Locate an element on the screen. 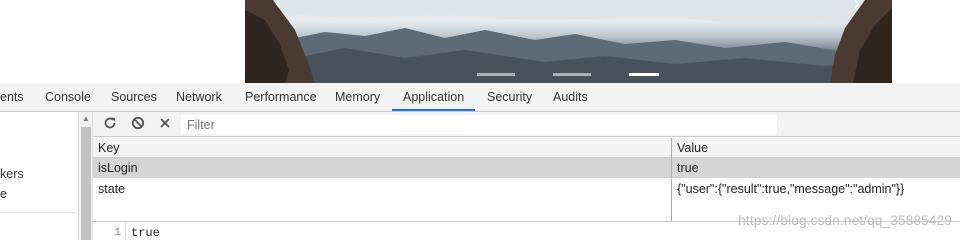 This screenshot has height=240, width=960. column-header-value: Value is located at coordinates (815, 148).